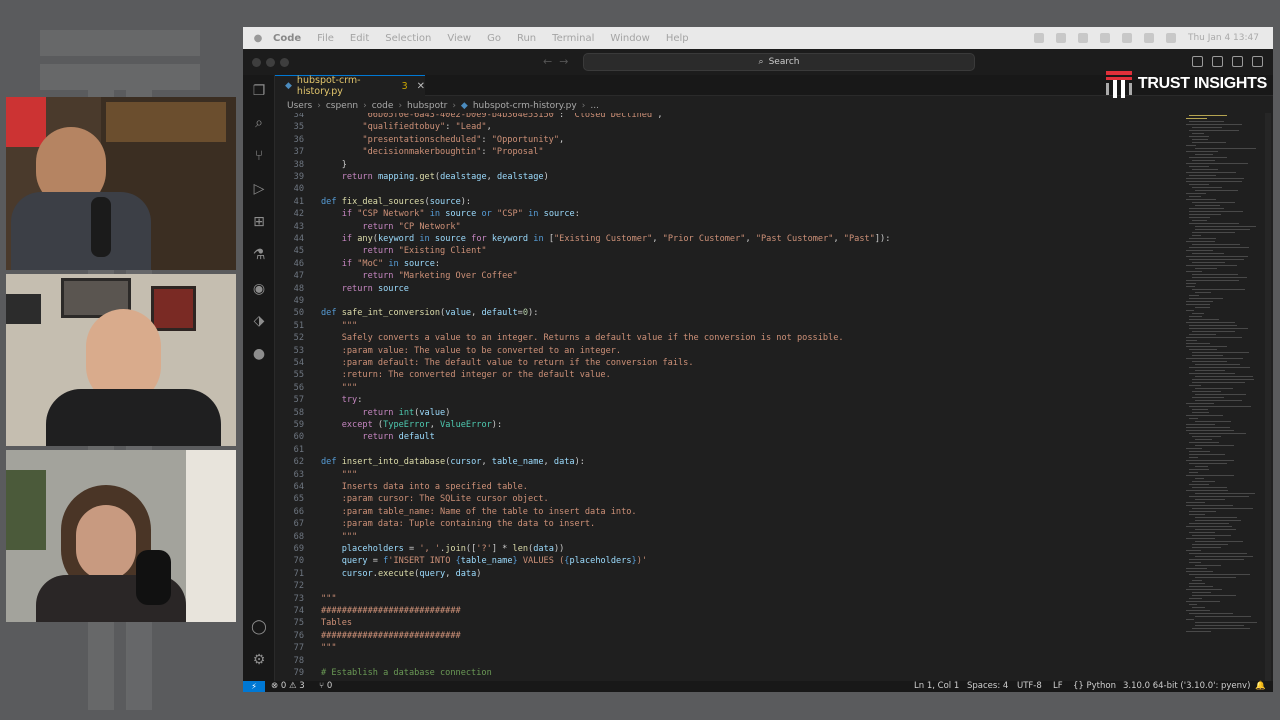 This screenshot has height=720, width=1280. Describe the element at coordinates (727, 166) in the screenshot. I see `code-line: 38 }` at that location.